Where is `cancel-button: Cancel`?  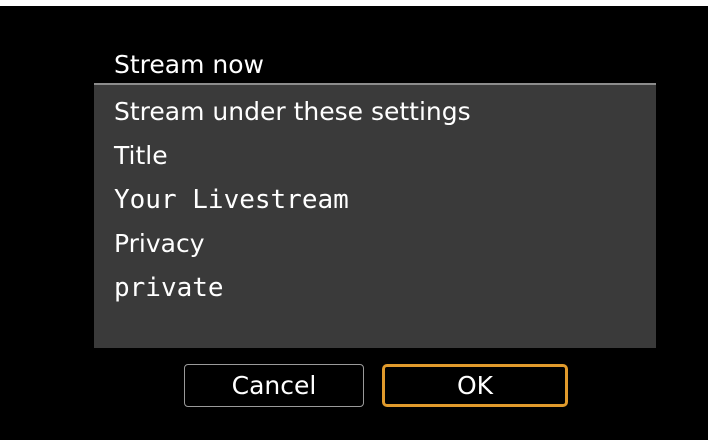
cancel-button: Cancel is located at coordinates (274, 385).